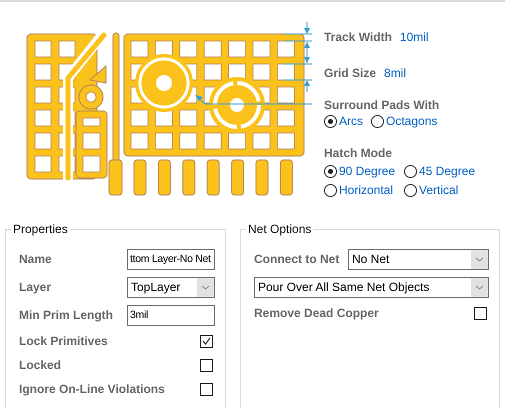 This screenshot has width=505, height=408. What do you see at coordinates (343, 121) in the screenshot?
I see `radio-option: Arcs` at bounding box center [343, 121].